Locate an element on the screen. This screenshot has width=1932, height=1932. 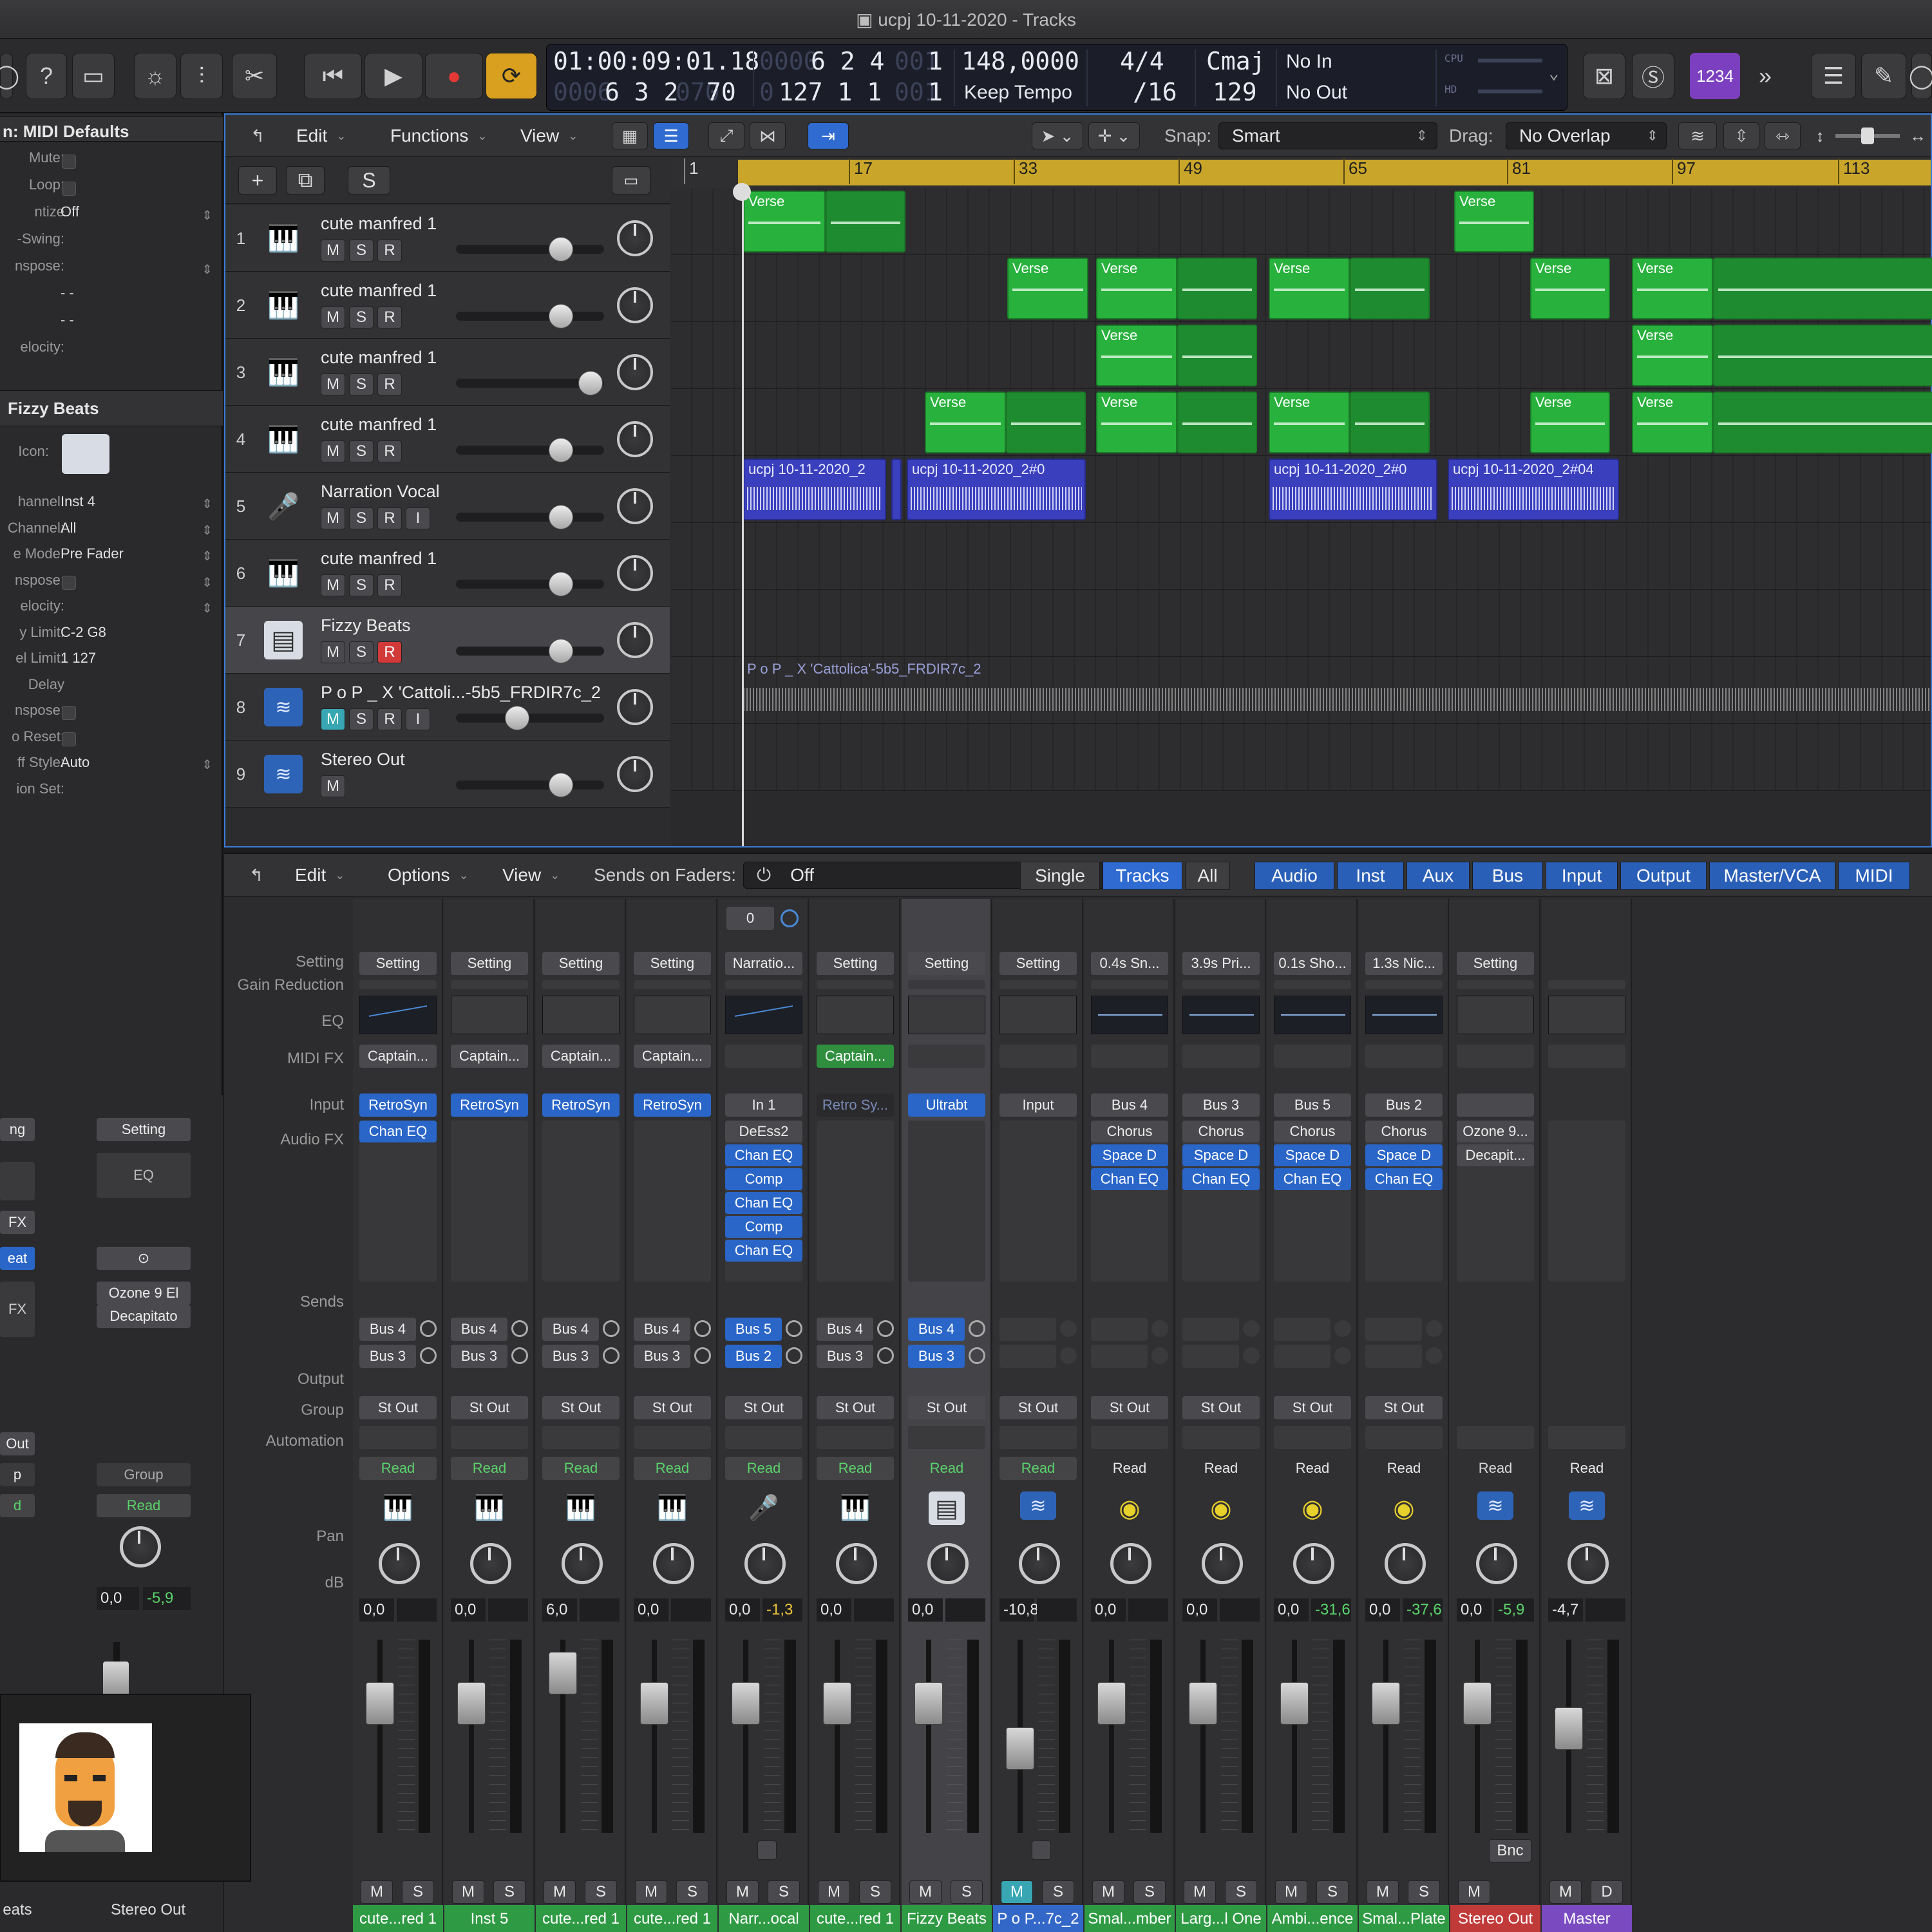
send-slot-empty is located at coordinates (1027, 1356).